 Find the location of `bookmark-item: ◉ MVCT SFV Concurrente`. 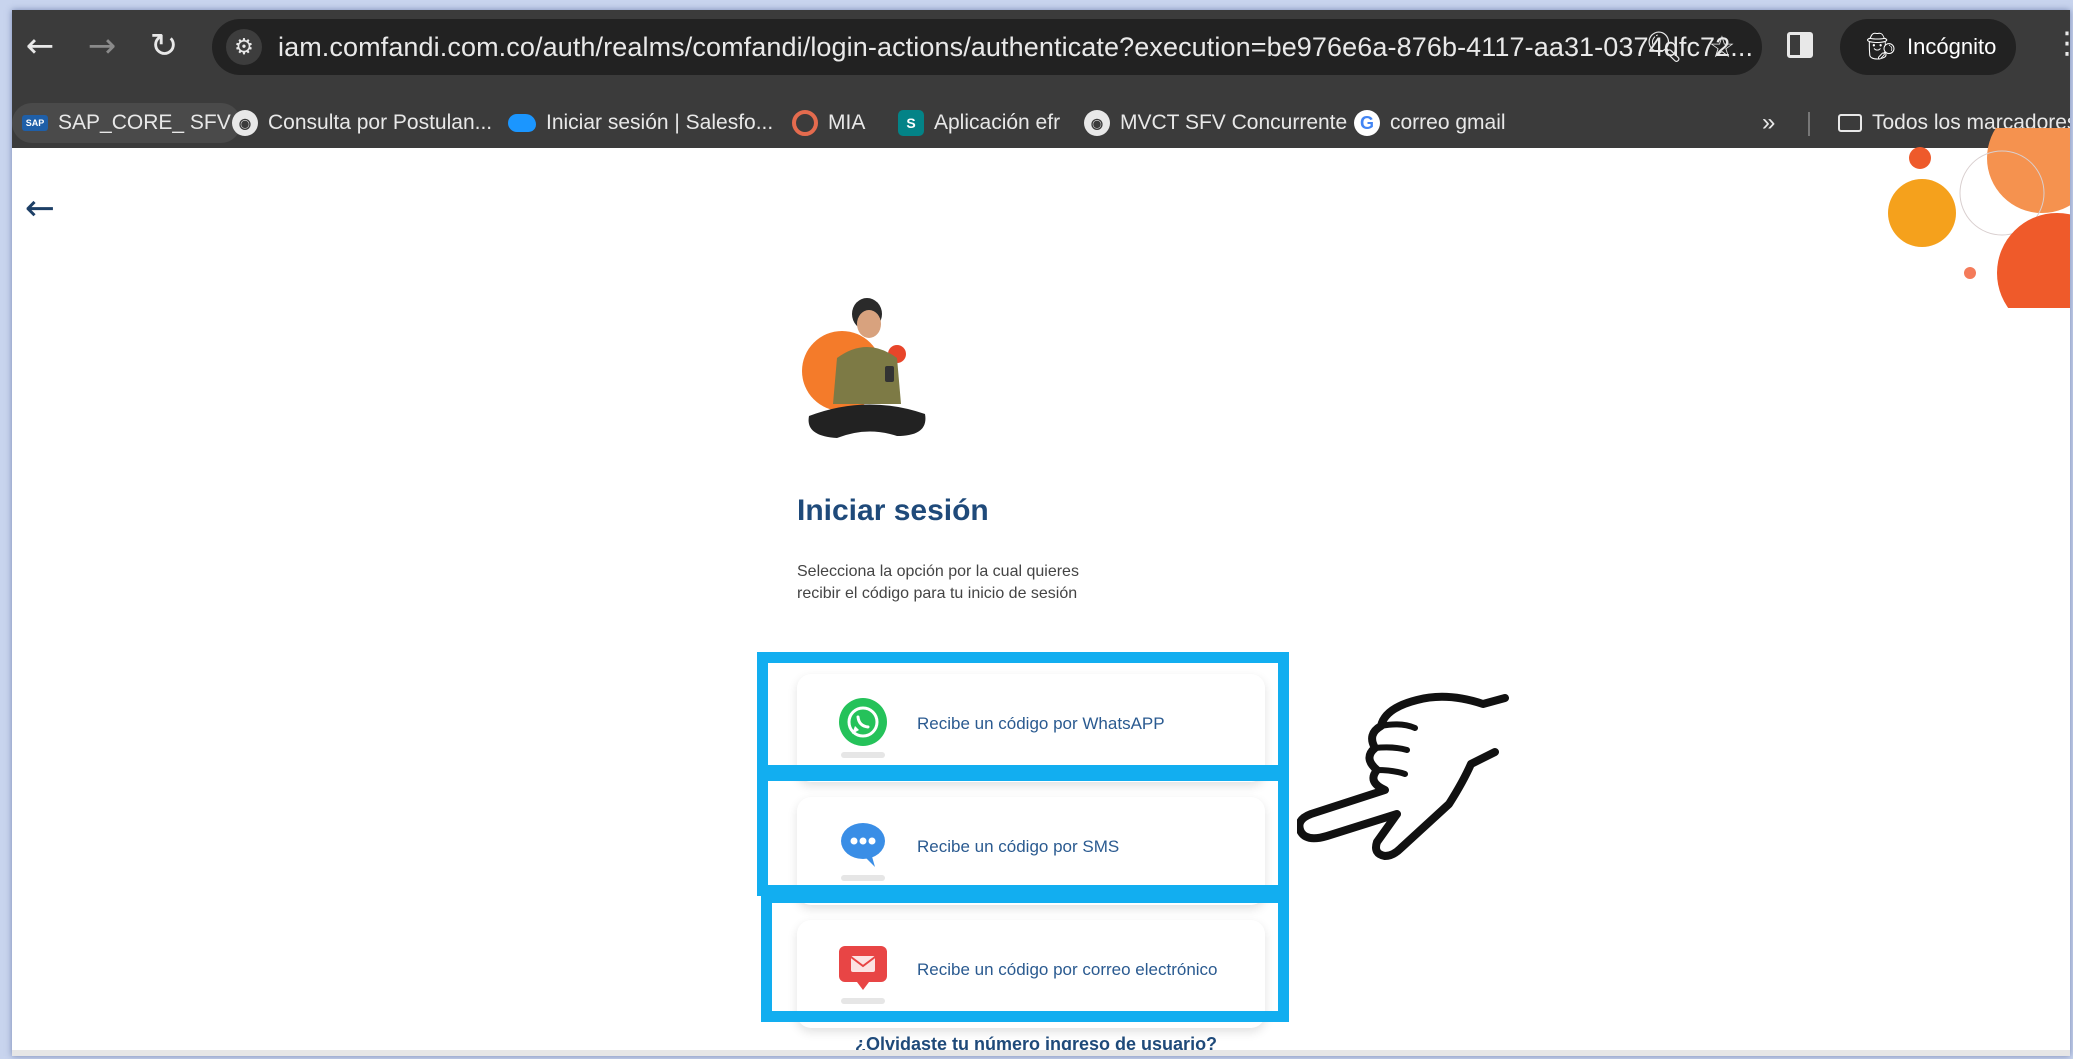

bookmark-item: ◉ MVCT SFV Concurrente is located at coordinates (1215, 123).